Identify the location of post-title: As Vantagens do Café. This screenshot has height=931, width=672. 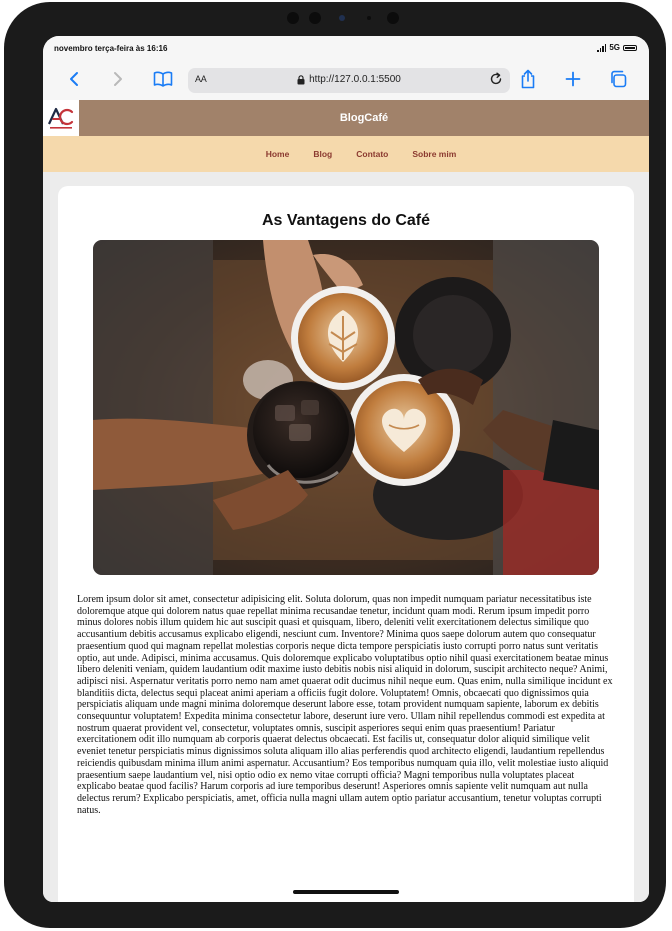
(346, 220).